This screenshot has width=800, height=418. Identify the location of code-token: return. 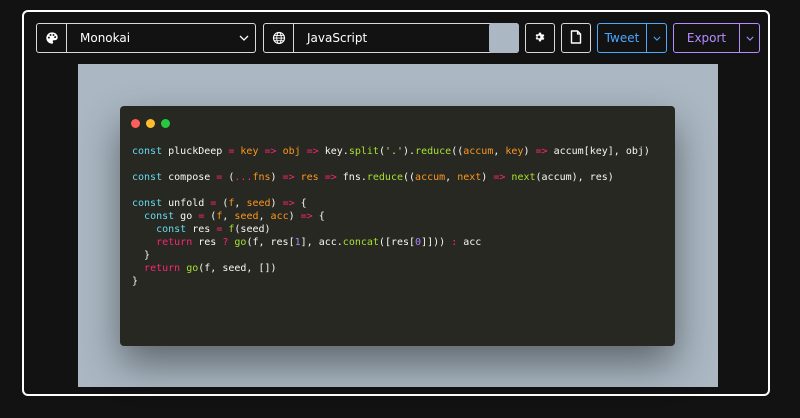
(174, 242).